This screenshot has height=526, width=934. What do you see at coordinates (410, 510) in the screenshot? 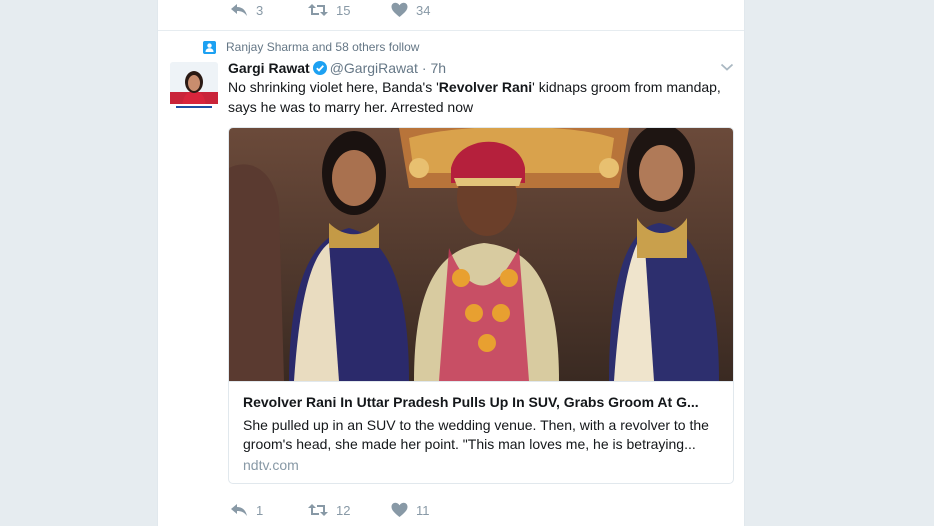
I see `like-button: 11` at bounding box center [410, 510].